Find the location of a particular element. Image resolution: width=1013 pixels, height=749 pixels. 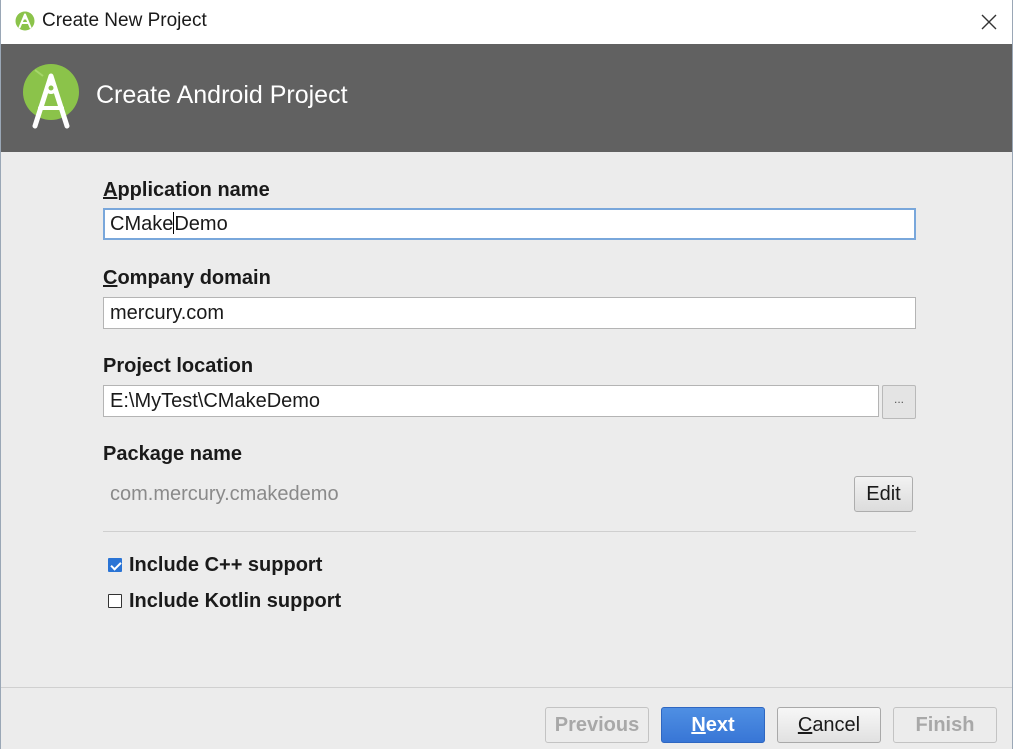

footer-divider is located at coordinates (506, 687).